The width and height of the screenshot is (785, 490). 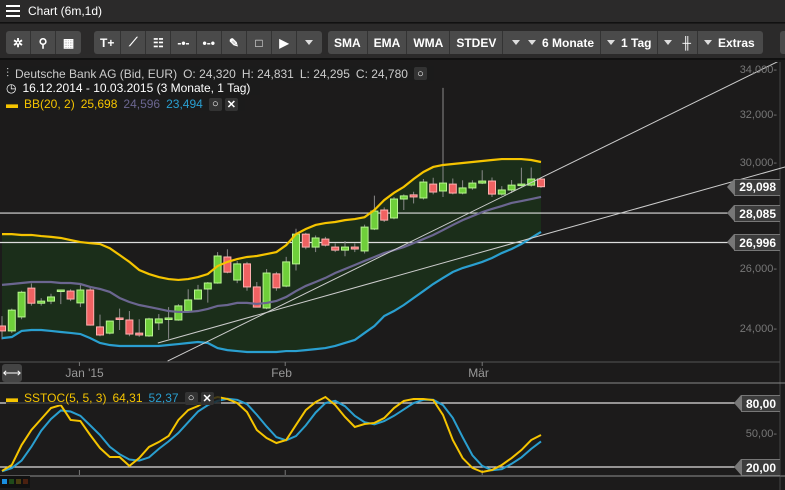 I want to click on color-brown, so click(x=25, y=481).